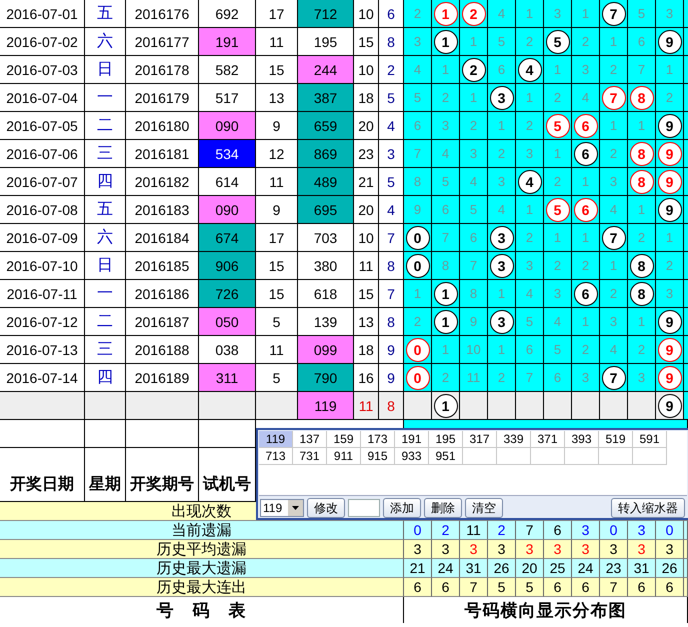 Image resolution: width=688 pixels, height=627 pixels. I want to click on list-item: 591, so click(650, 439).